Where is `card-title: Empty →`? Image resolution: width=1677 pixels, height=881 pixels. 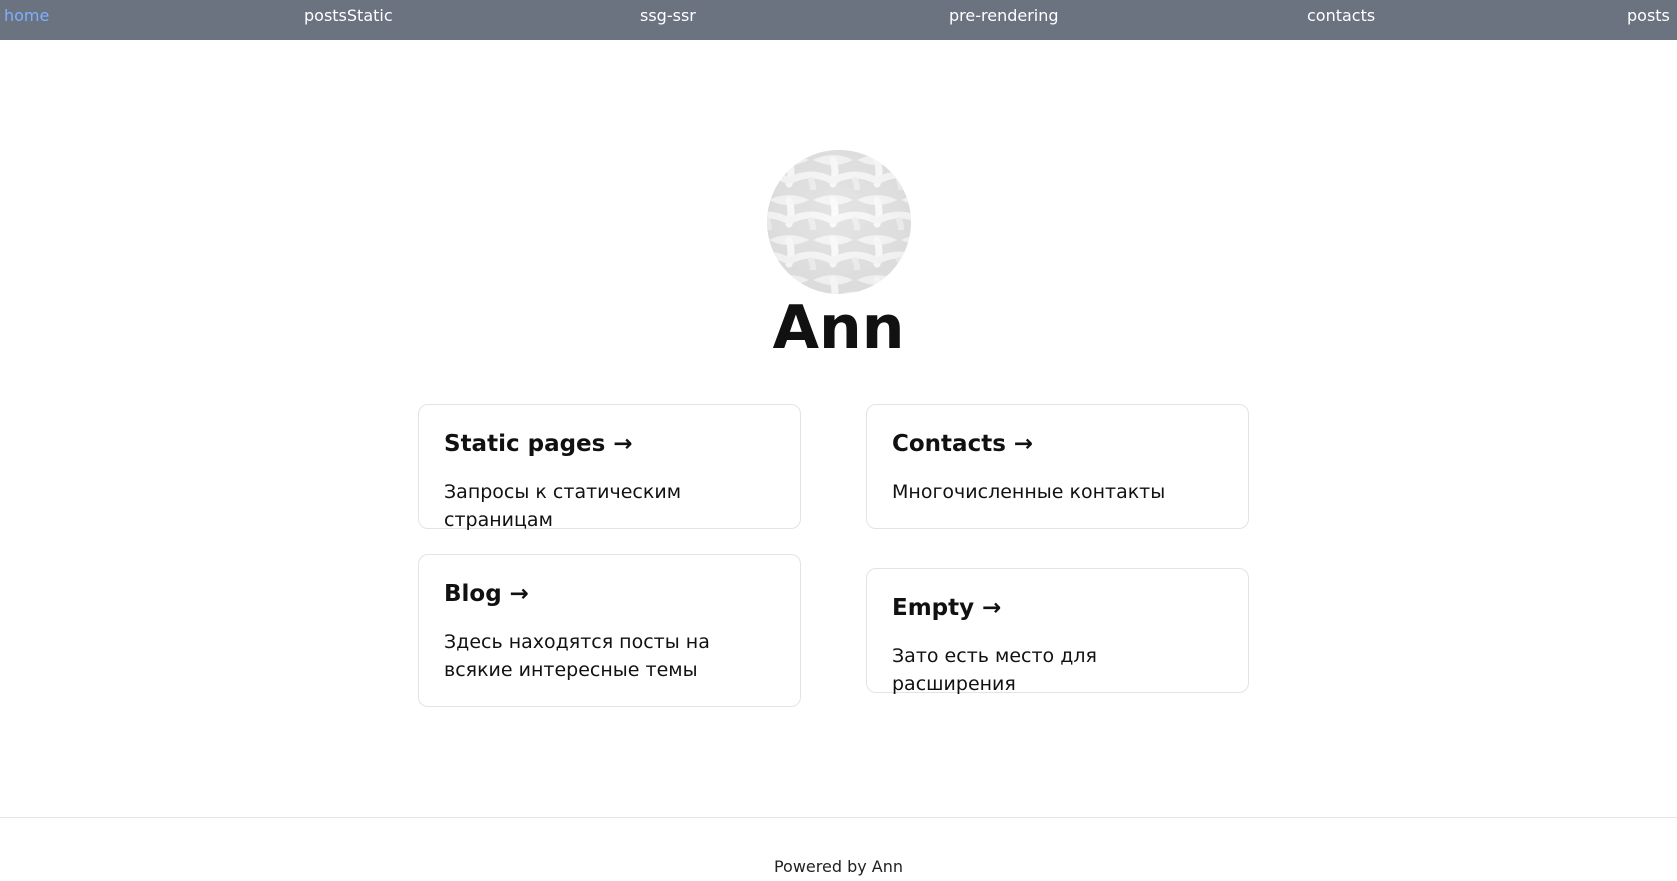 card-title: Empty → is located at coordinates (947, 608).